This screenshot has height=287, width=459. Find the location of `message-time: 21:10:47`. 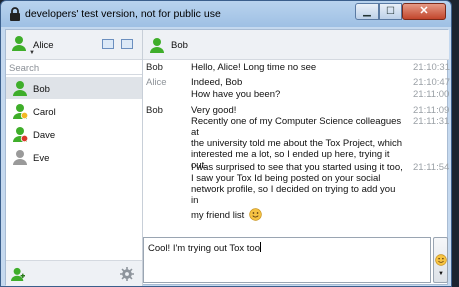

message-time: 21:10:47 is located at coordinates (431, 82).